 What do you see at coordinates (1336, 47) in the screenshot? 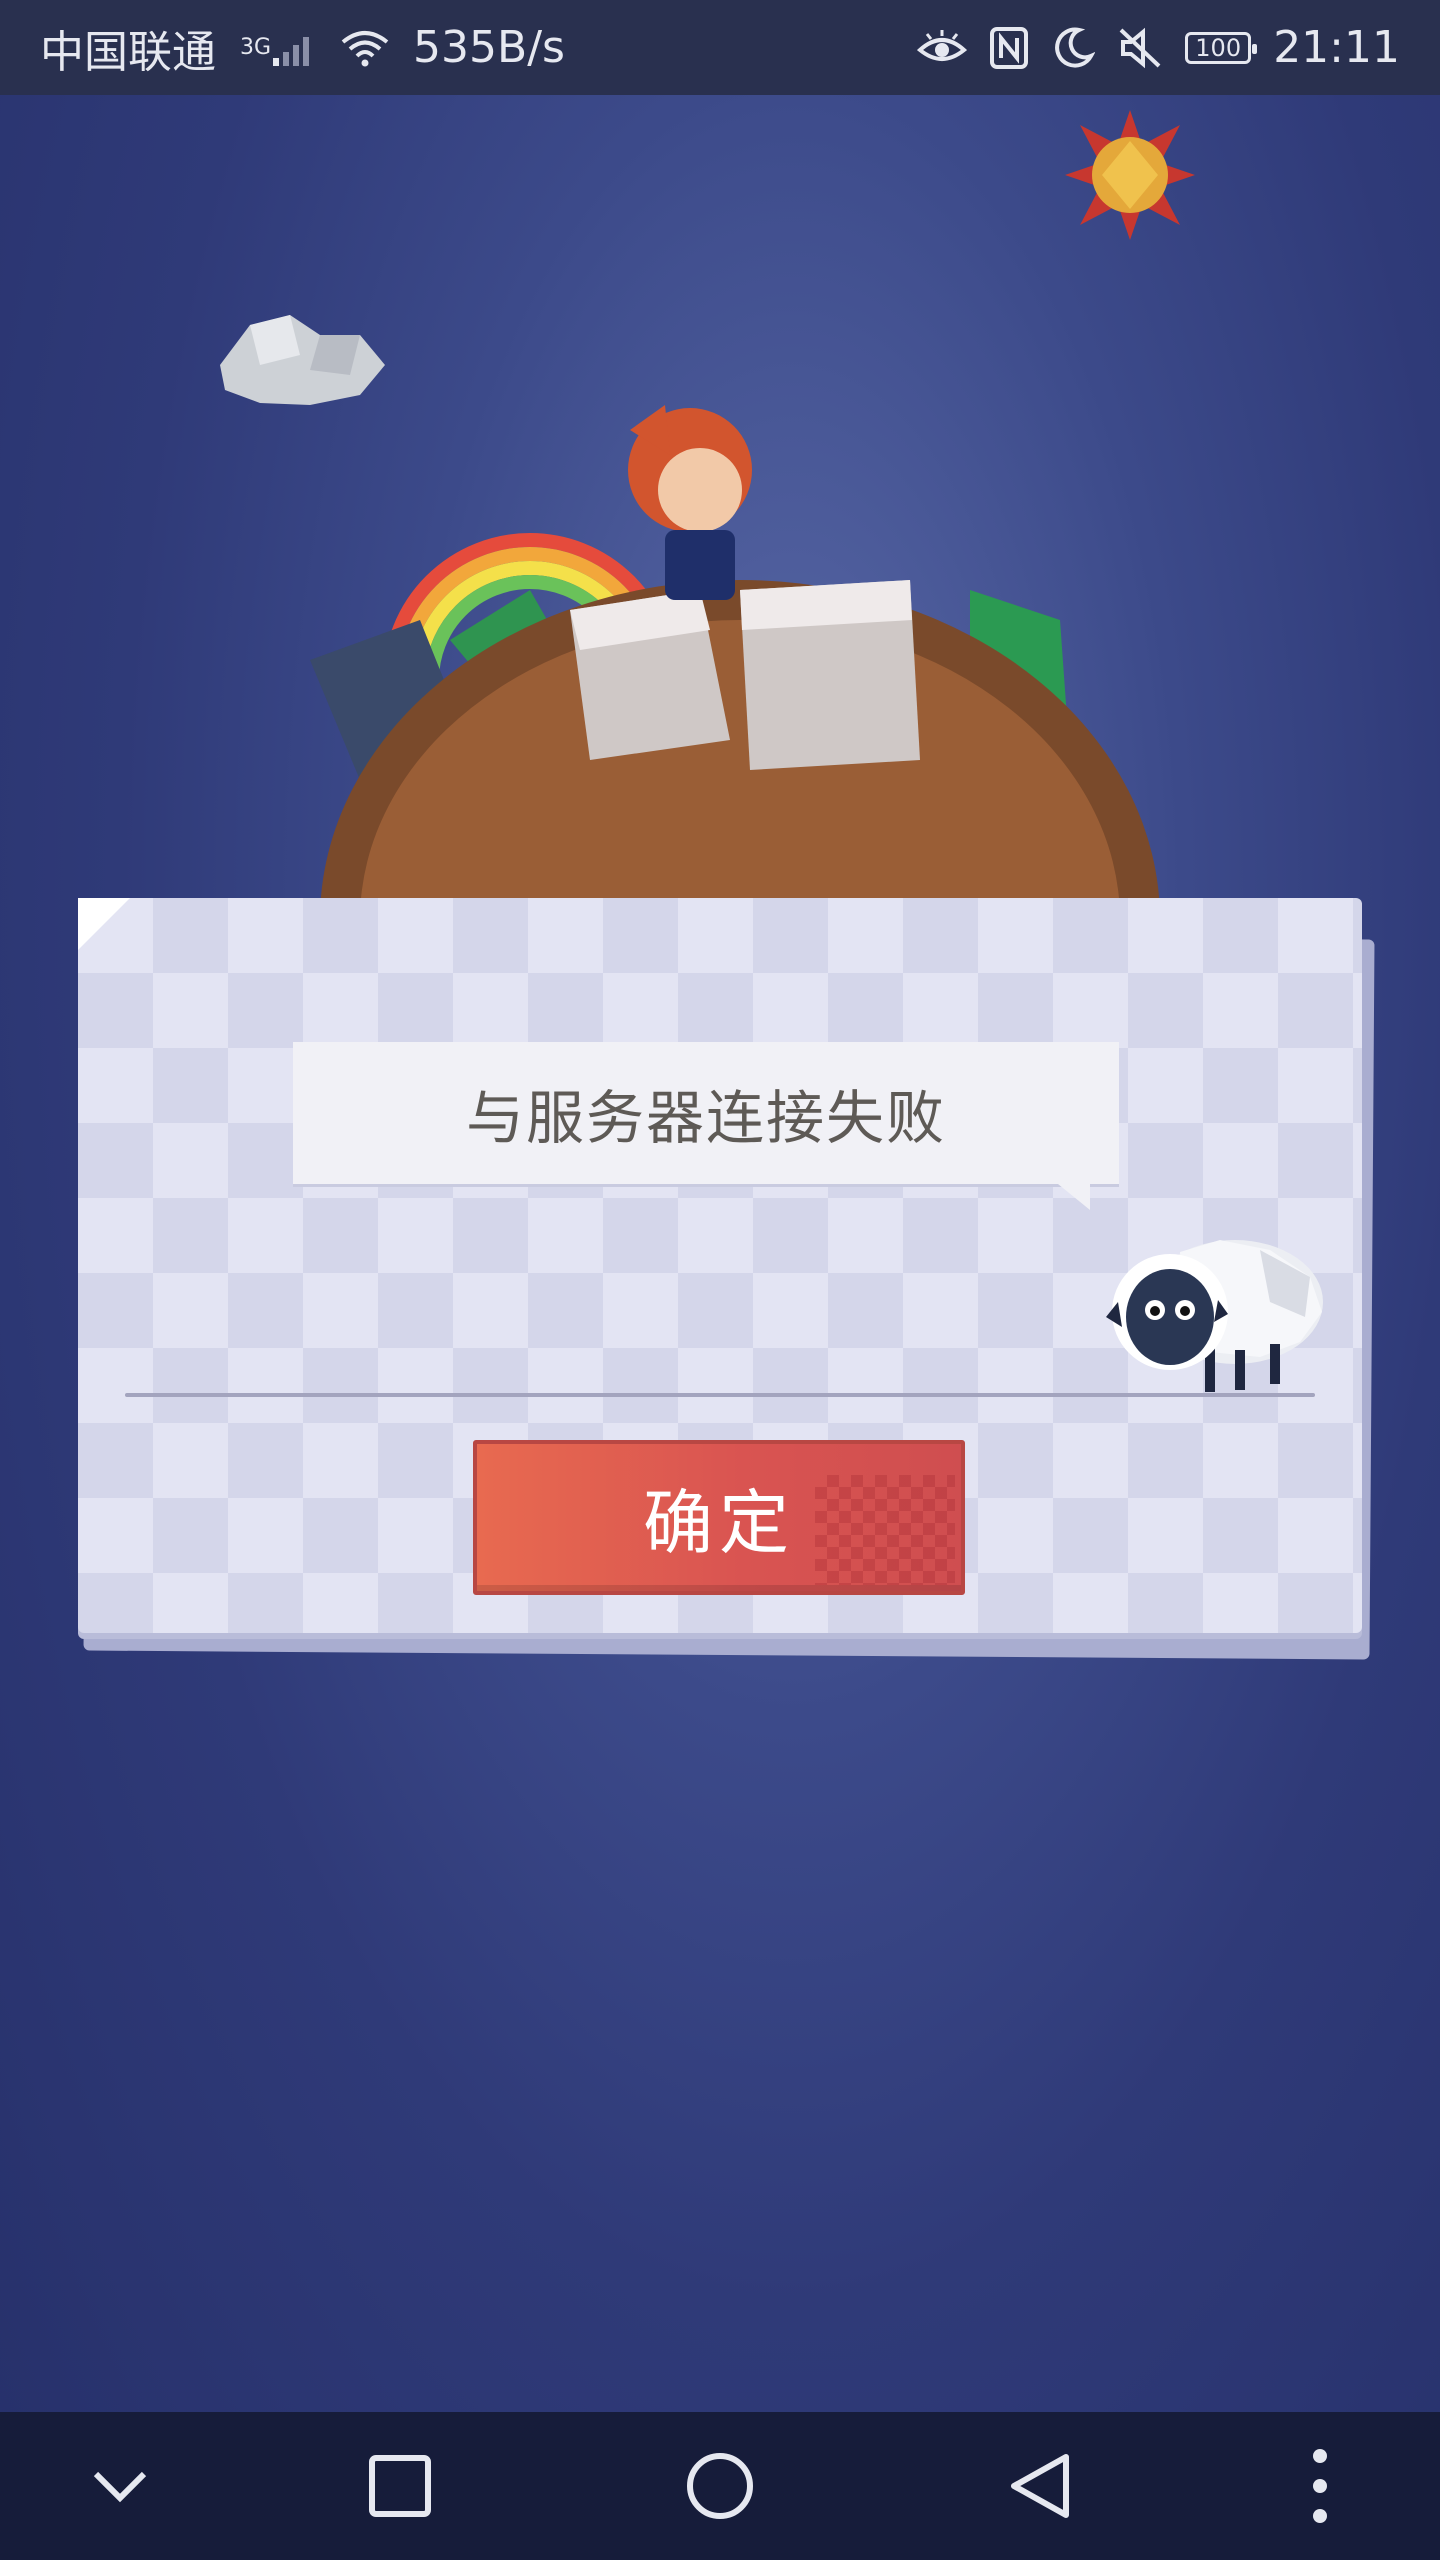
I see `clock: 21:11` at bounding box center [1336, 47].